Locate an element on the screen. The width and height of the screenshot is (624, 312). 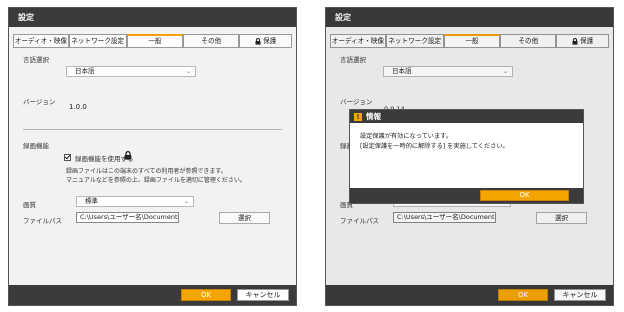
dialog-ok-button: OK is located at coordinates (524, 195).